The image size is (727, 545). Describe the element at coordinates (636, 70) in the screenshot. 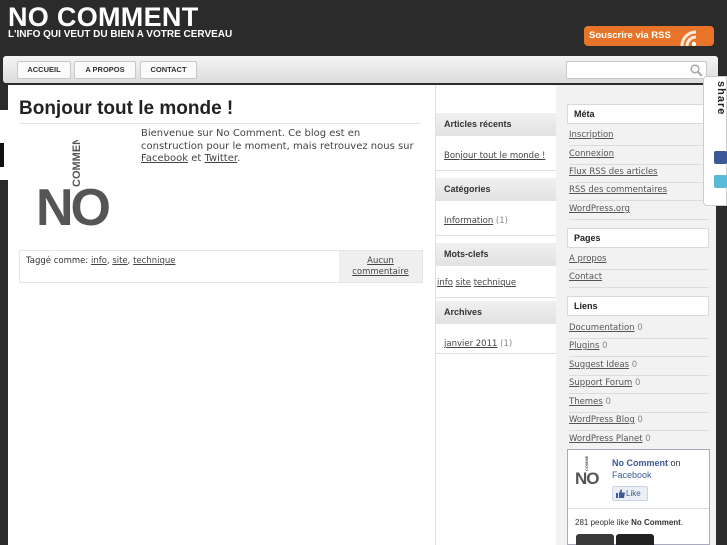

I see `search-input` at that location.